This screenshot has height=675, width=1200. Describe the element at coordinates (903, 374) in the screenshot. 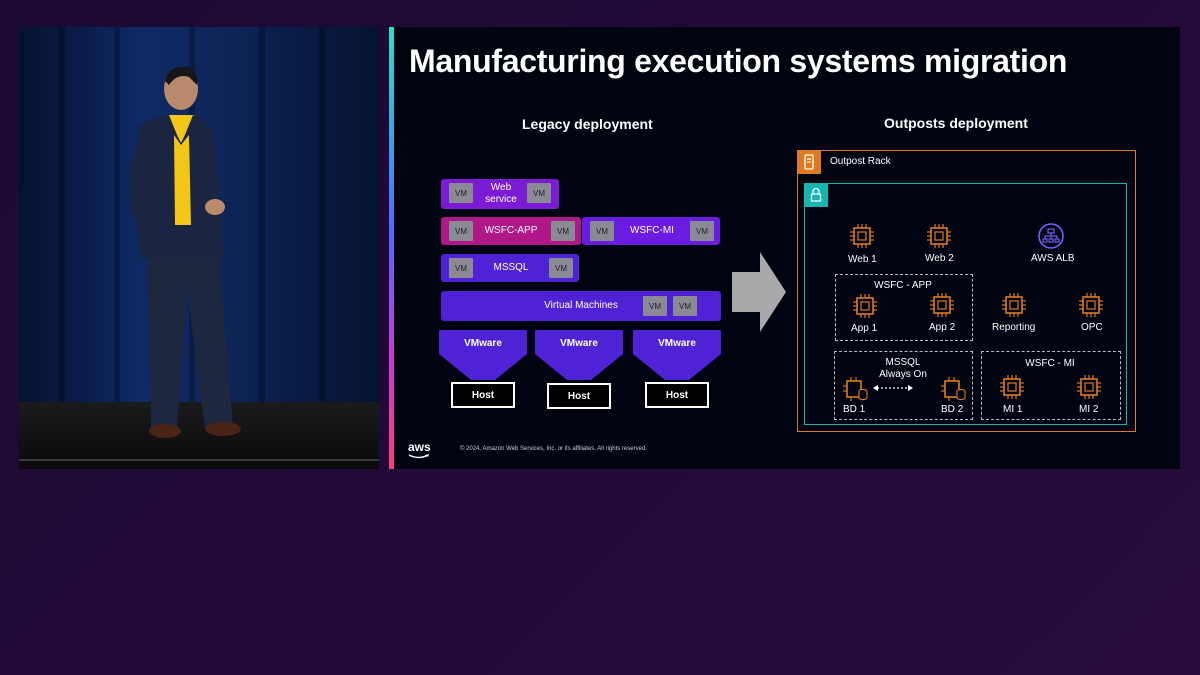

I see `always-on-label: Always On` at that location.